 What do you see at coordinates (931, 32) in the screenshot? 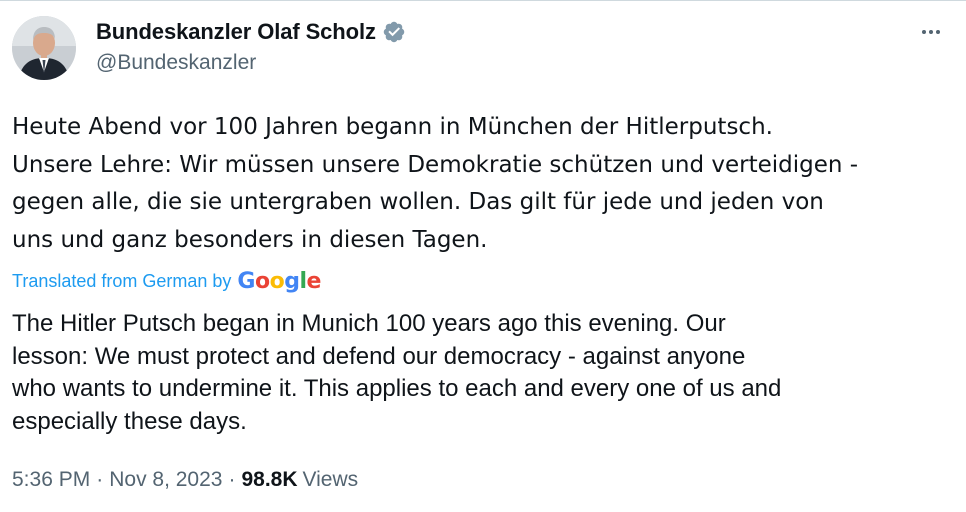
I see `more-horizontal-icon` at bounding box center [931, 32].